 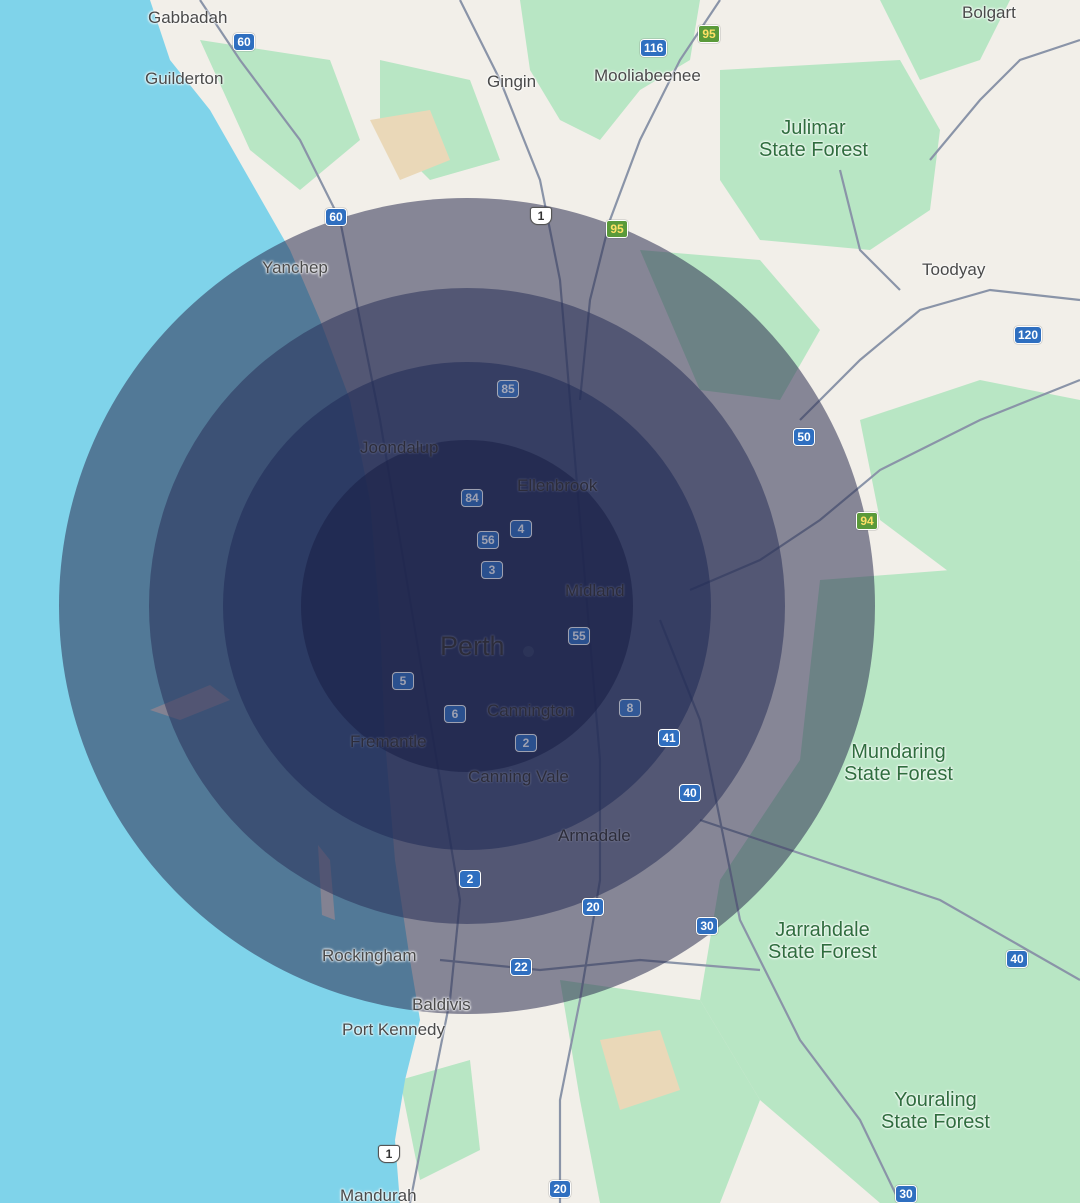 What do you see at coordinates (822, 941) in the screenshot?
I see `forest-label: Jarrahdale State Forest` at bounding box center [822, 941].